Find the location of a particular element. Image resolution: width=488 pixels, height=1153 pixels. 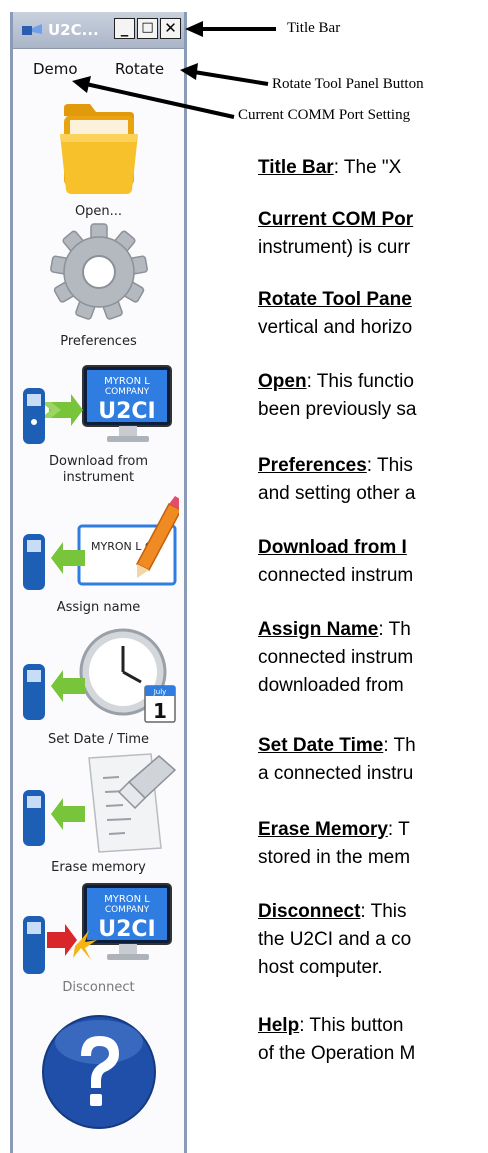

download-label-line1: Download from is located at coordinates (98, 461).